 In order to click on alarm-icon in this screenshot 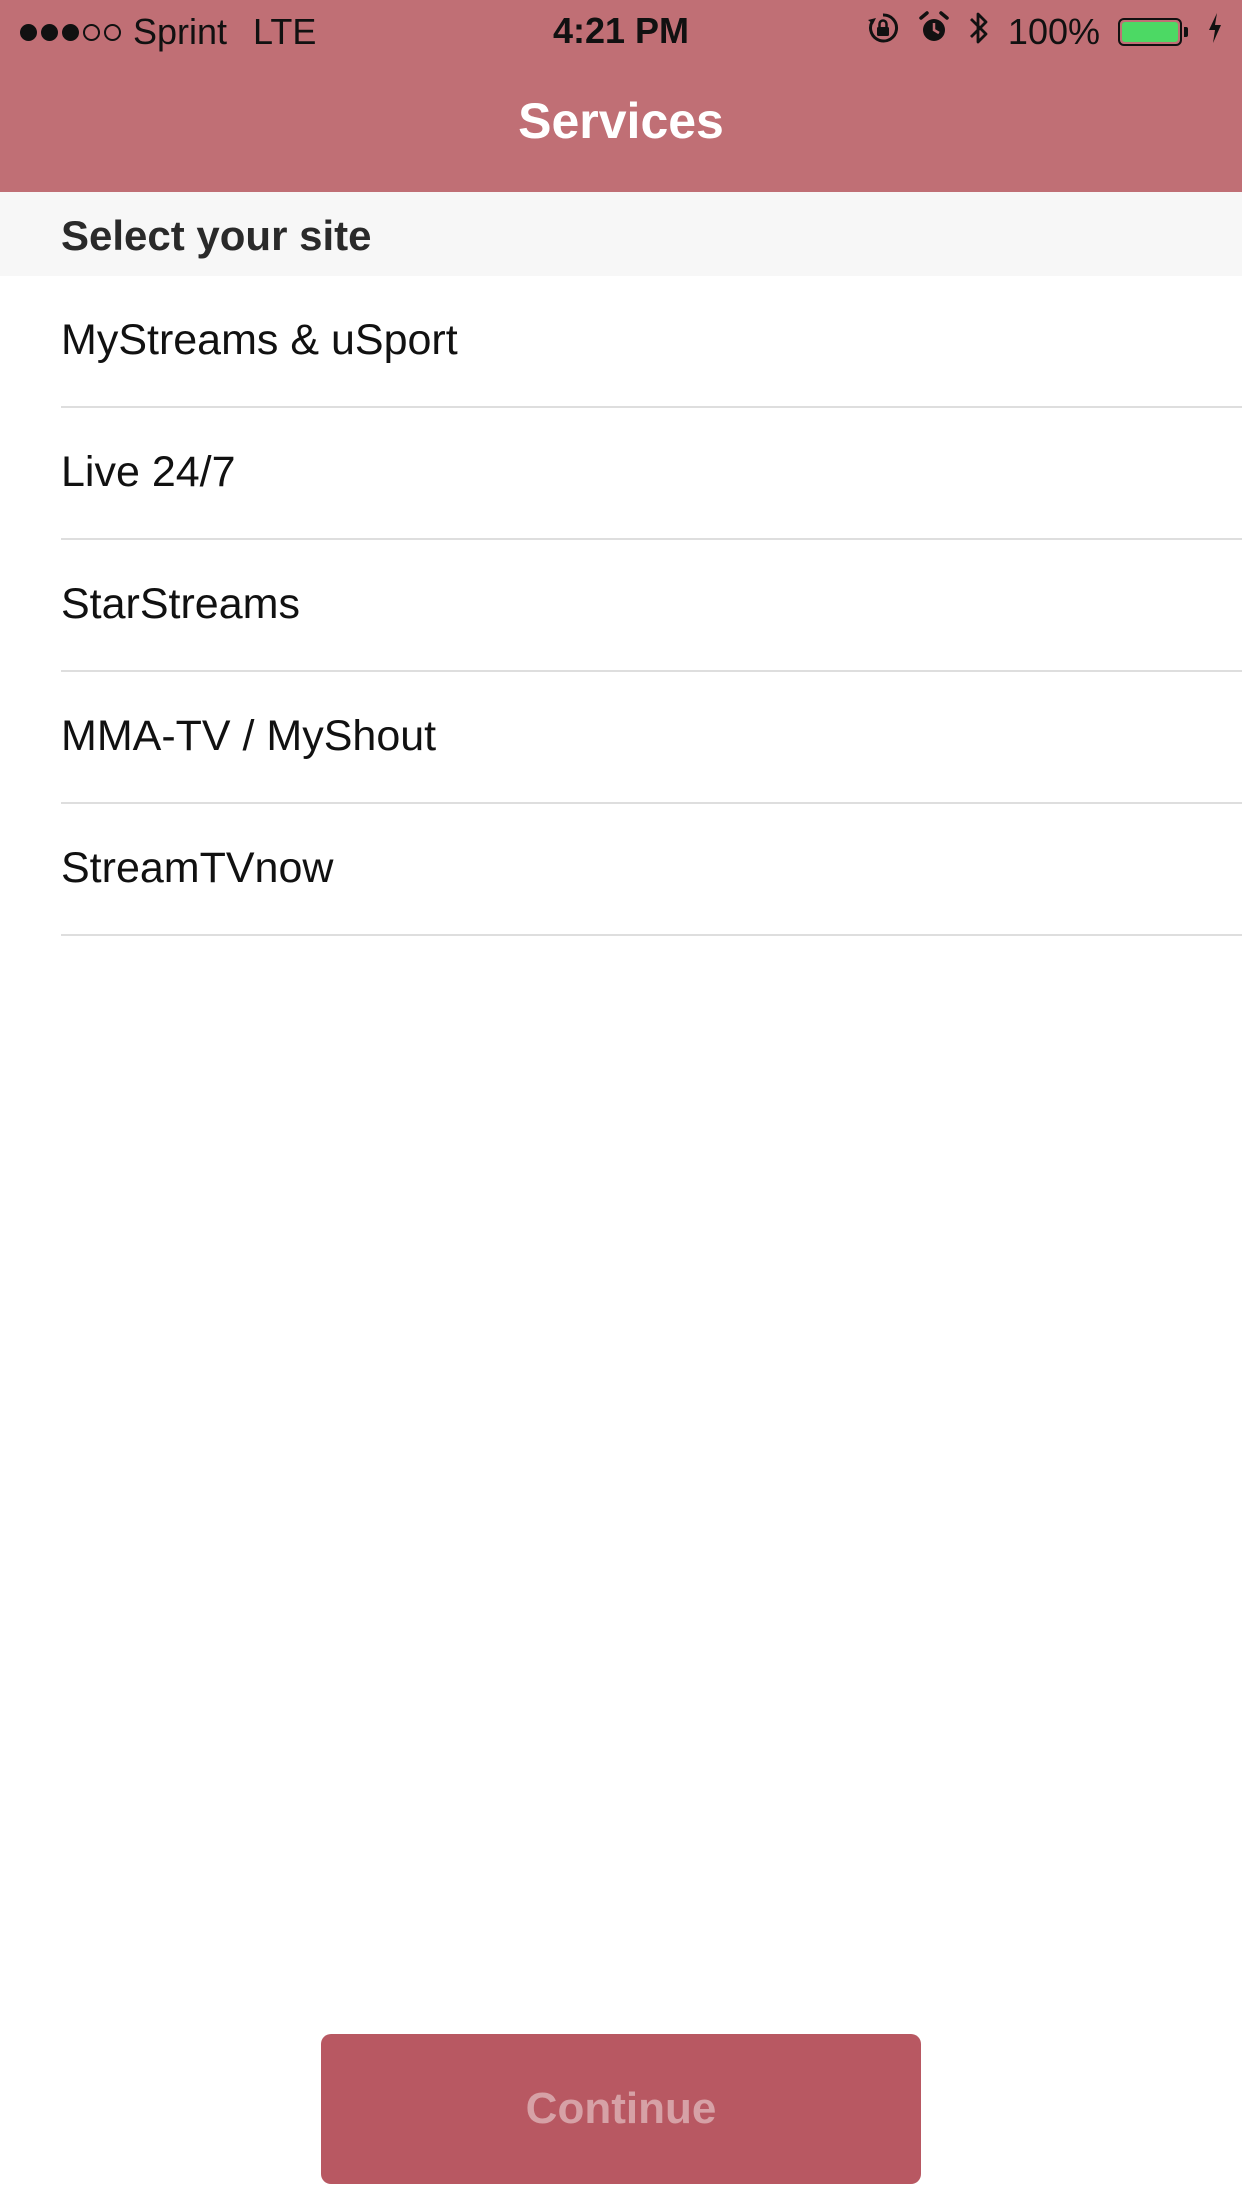, I will do `click(934, 32)`.